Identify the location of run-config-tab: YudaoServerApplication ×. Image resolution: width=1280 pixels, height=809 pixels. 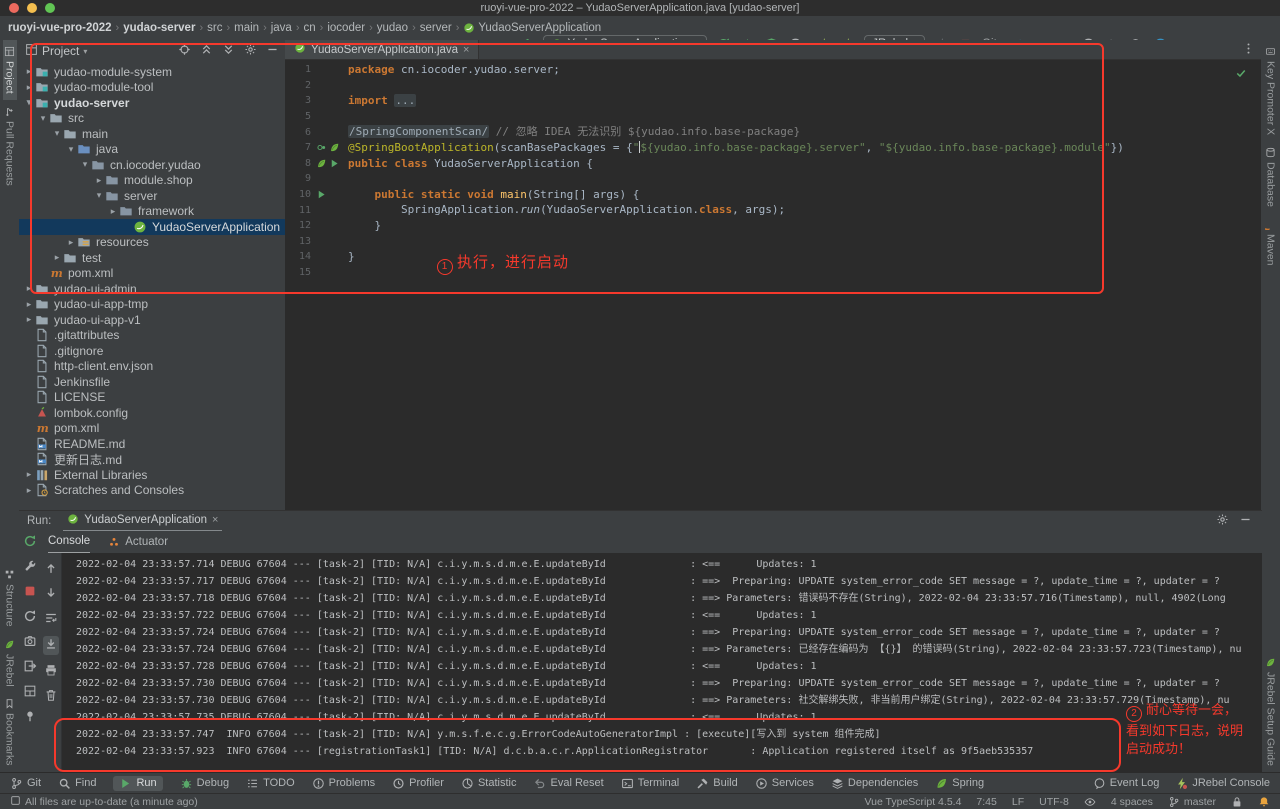
(143, 521).